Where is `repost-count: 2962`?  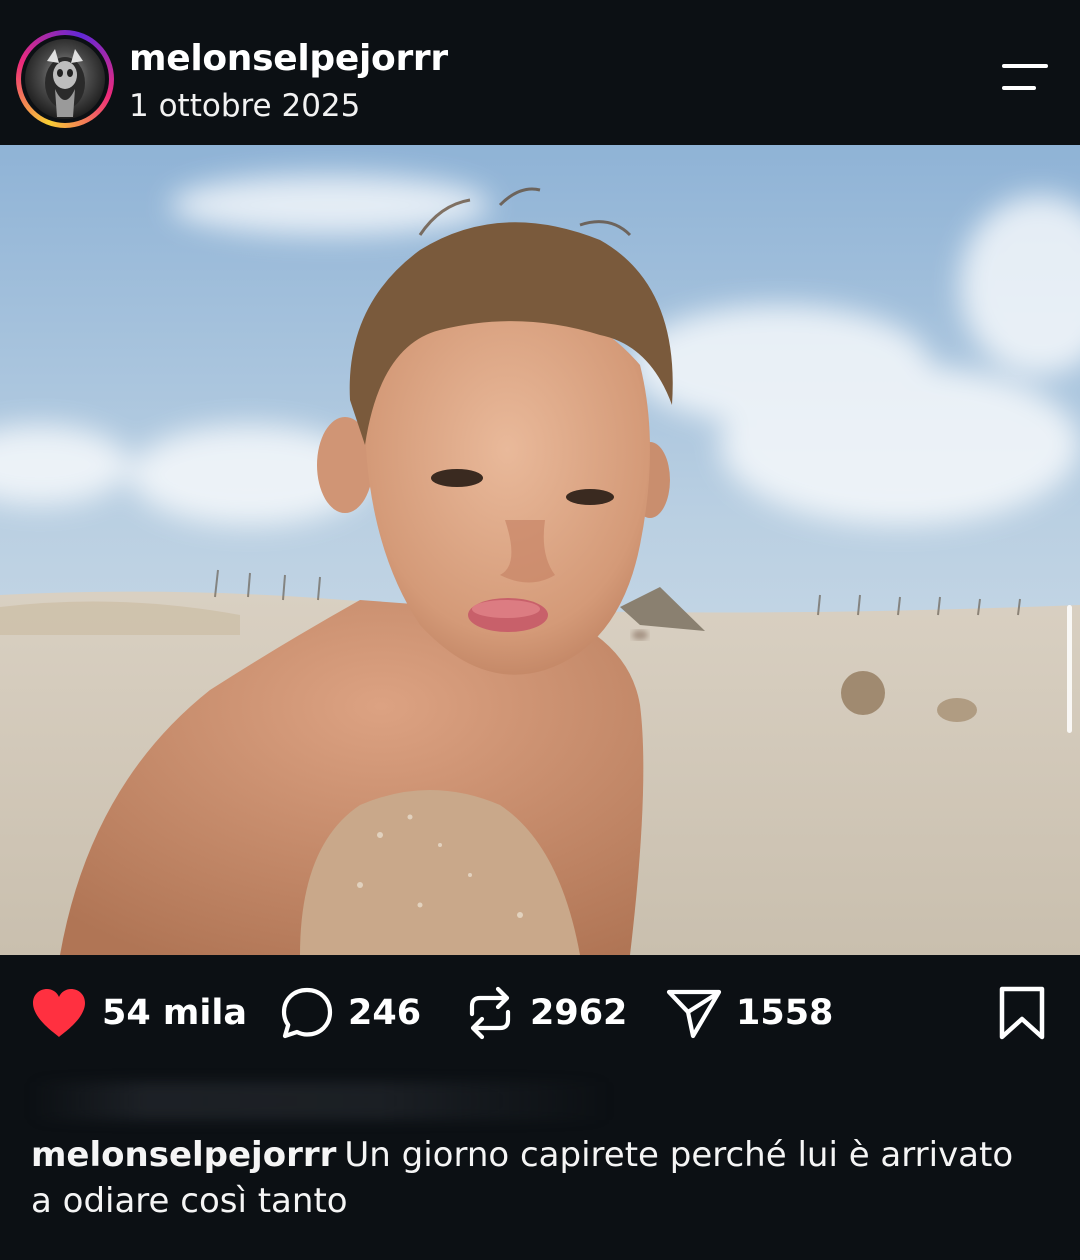
repost-count: 2962 is located at coordinates (579, 1013).